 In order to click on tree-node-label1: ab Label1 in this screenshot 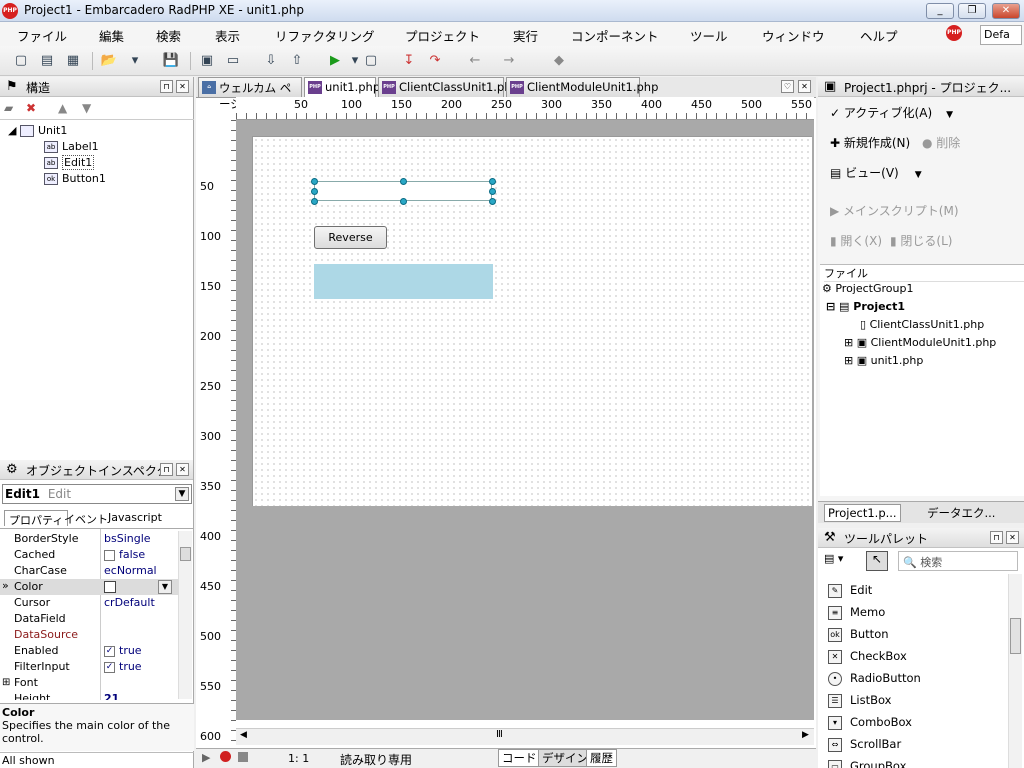, I will do `click(71, 147)`.